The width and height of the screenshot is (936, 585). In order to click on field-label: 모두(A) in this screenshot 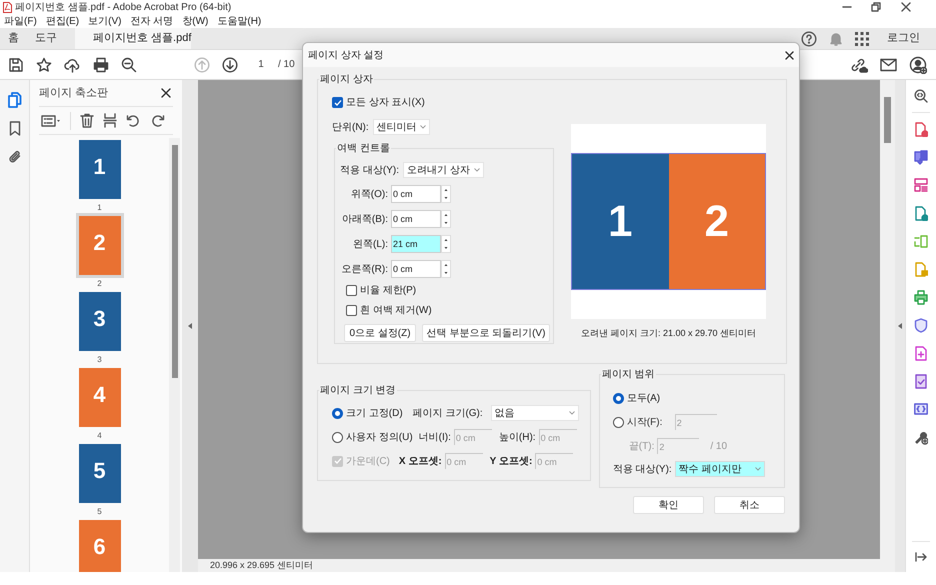, I will do `click(643, 399)`.